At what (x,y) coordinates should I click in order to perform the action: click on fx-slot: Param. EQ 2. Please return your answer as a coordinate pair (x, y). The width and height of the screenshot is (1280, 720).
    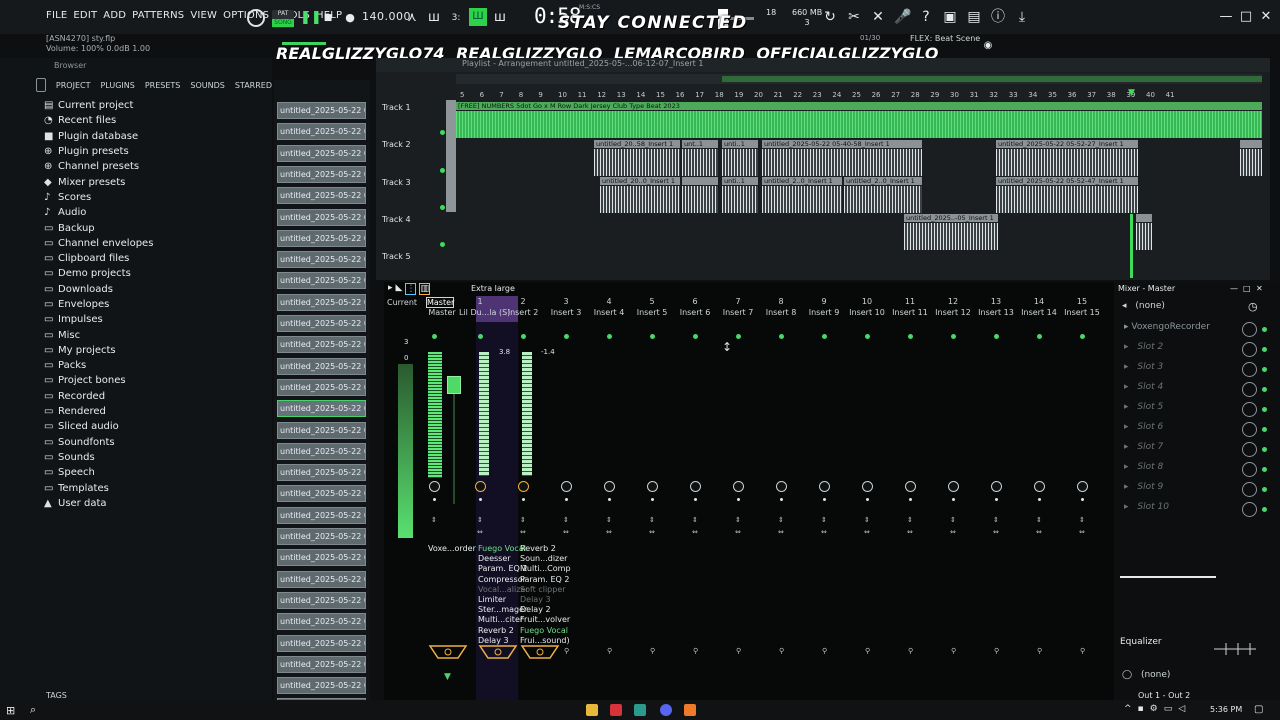
    Looking at the image, I should click on (545, 580).